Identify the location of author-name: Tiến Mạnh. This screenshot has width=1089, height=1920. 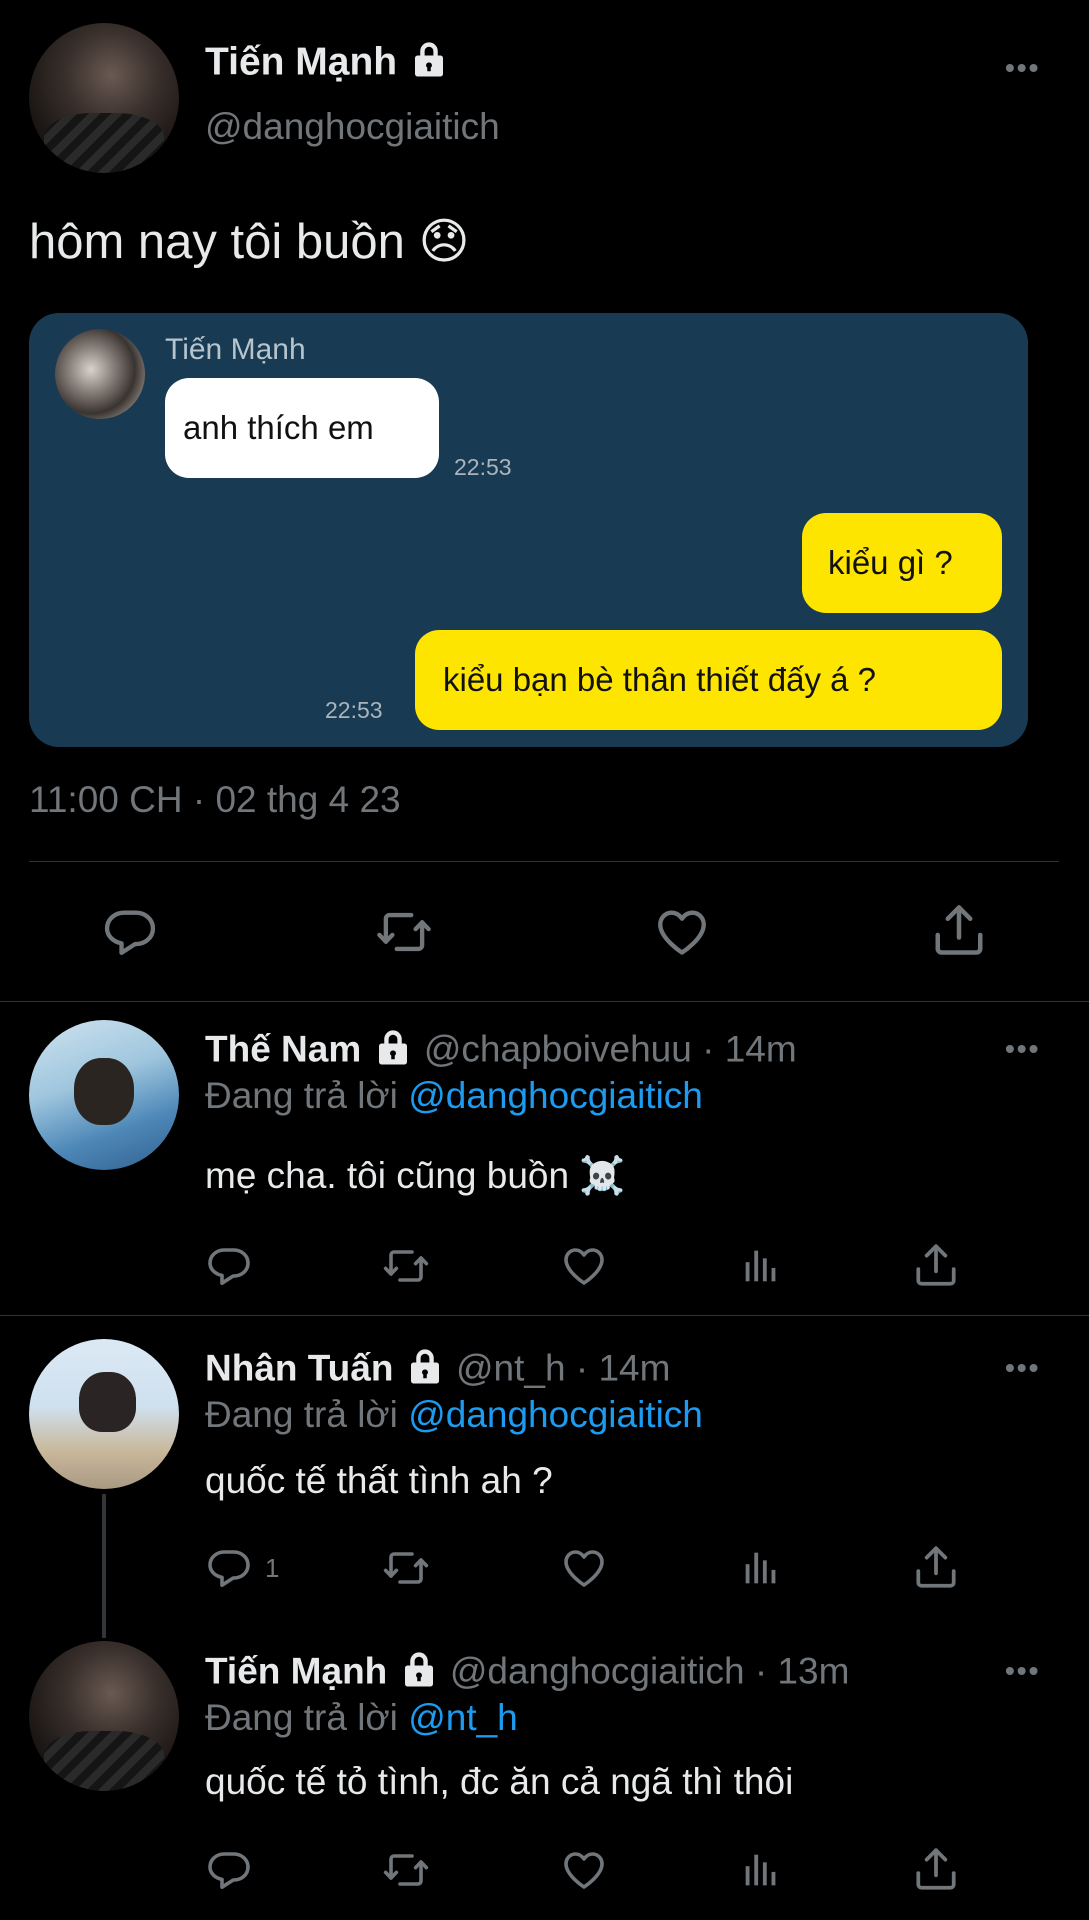
(301, 61).